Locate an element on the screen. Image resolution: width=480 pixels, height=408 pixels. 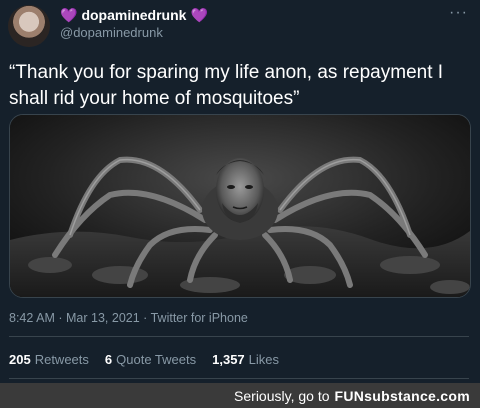
quote-tweets-stat: 6 Quote Tweets is located at coordinates (150, 359).